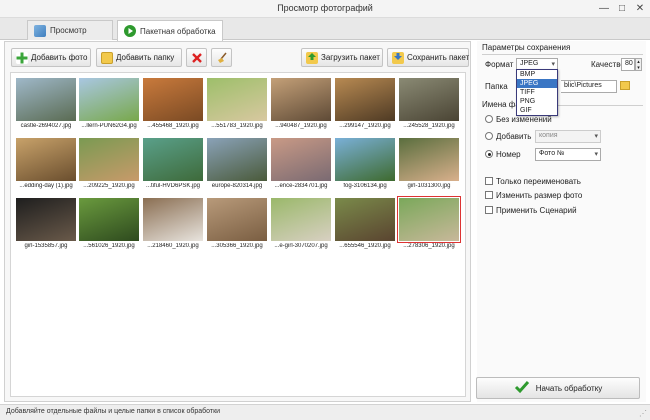 This screenshot has width=650, height=420. What do you see at coordinates (604, 8) in the screenshot?
I see `minimize-button: —` at bounding box center [604, 8].